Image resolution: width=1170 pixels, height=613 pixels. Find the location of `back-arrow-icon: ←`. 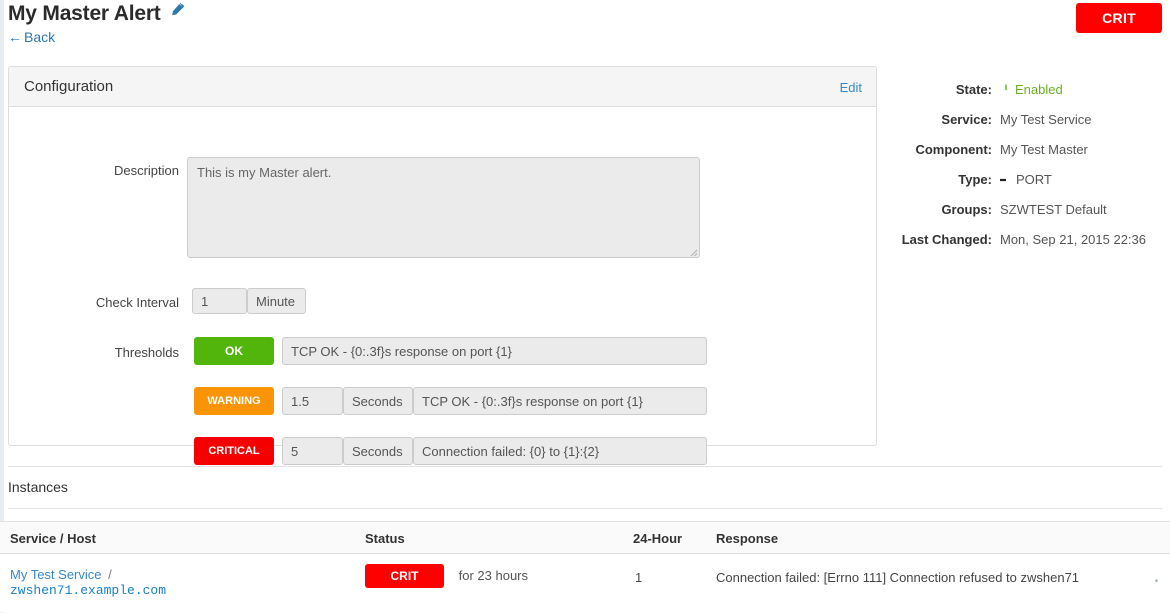

back-arrow-icon: ← is located at coordinates (15, 37).